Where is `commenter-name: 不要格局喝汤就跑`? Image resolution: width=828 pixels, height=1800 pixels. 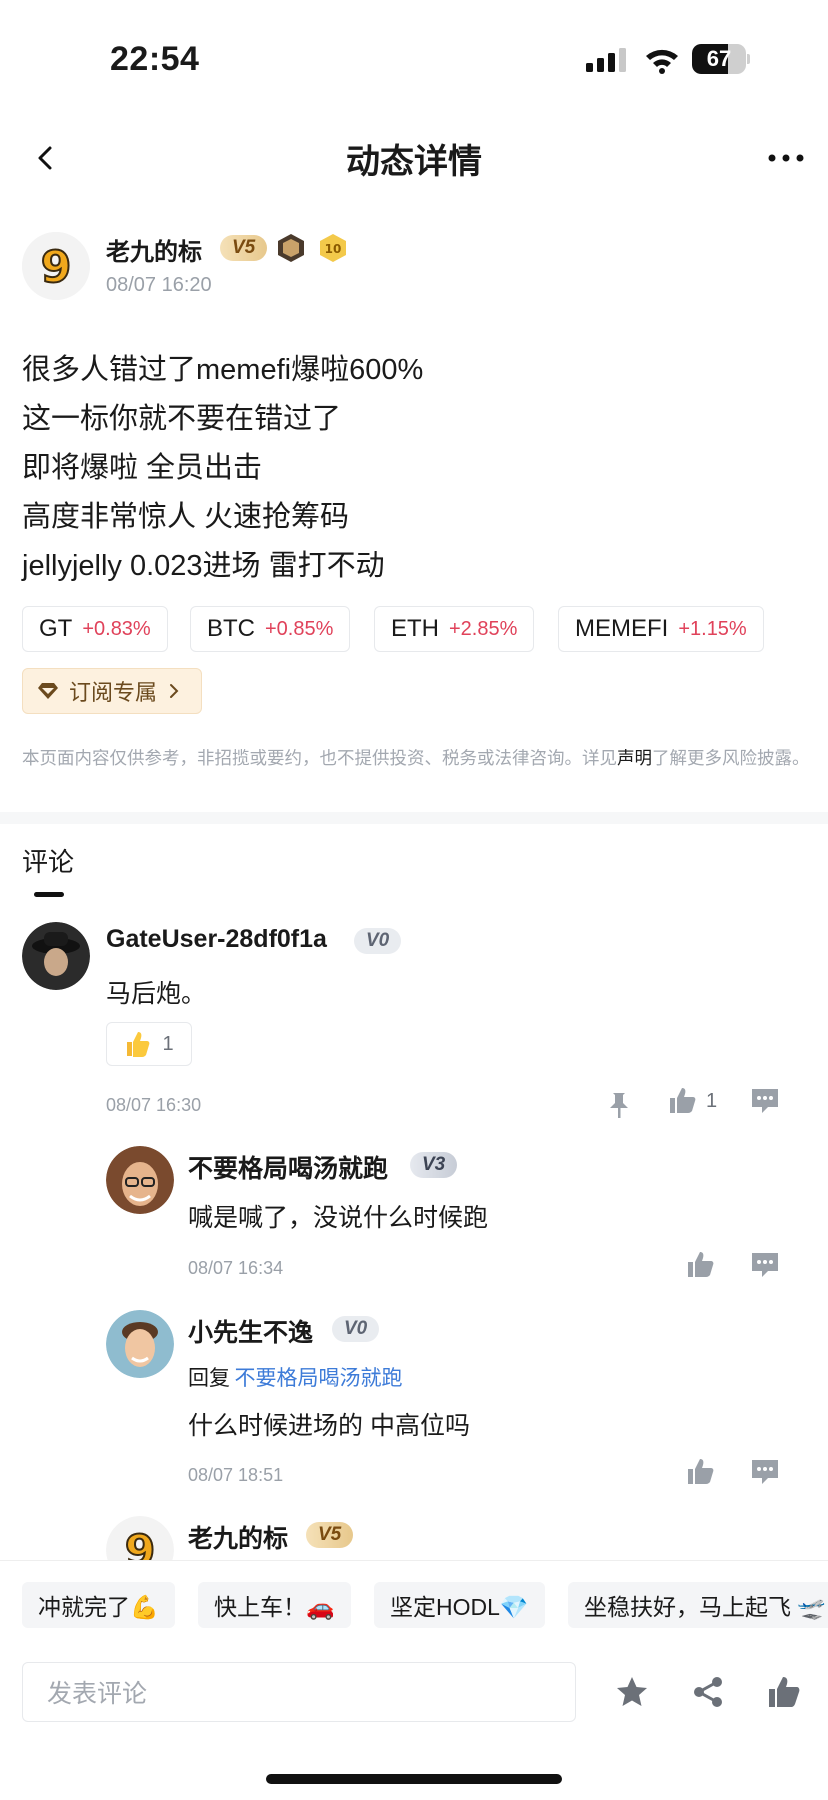
commenter-name: 不要格局喝汤就跑 is located at coordinates (288, 1167).